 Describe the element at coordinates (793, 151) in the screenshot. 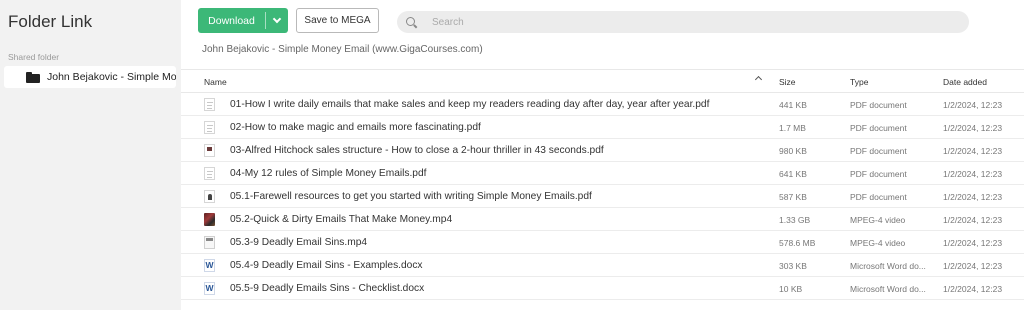

I see `file-size: 980 KB` at that location.